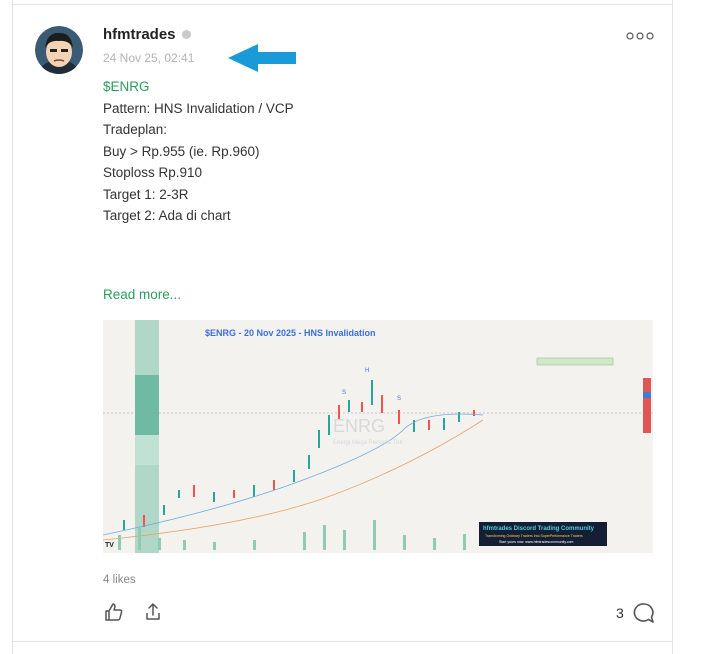 The image size is (705, 654). I want to click on right-shoulder-label: S, so click(399, 399).